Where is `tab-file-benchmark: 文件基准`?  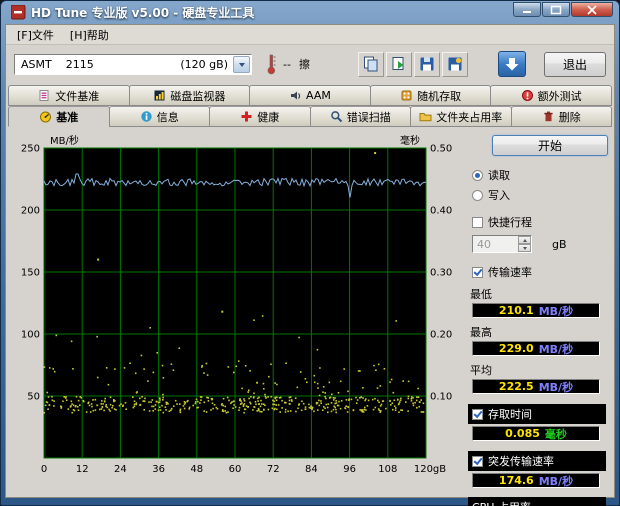
tab-file-benchmark: 文件基准 is located at coordinates (69, 95).